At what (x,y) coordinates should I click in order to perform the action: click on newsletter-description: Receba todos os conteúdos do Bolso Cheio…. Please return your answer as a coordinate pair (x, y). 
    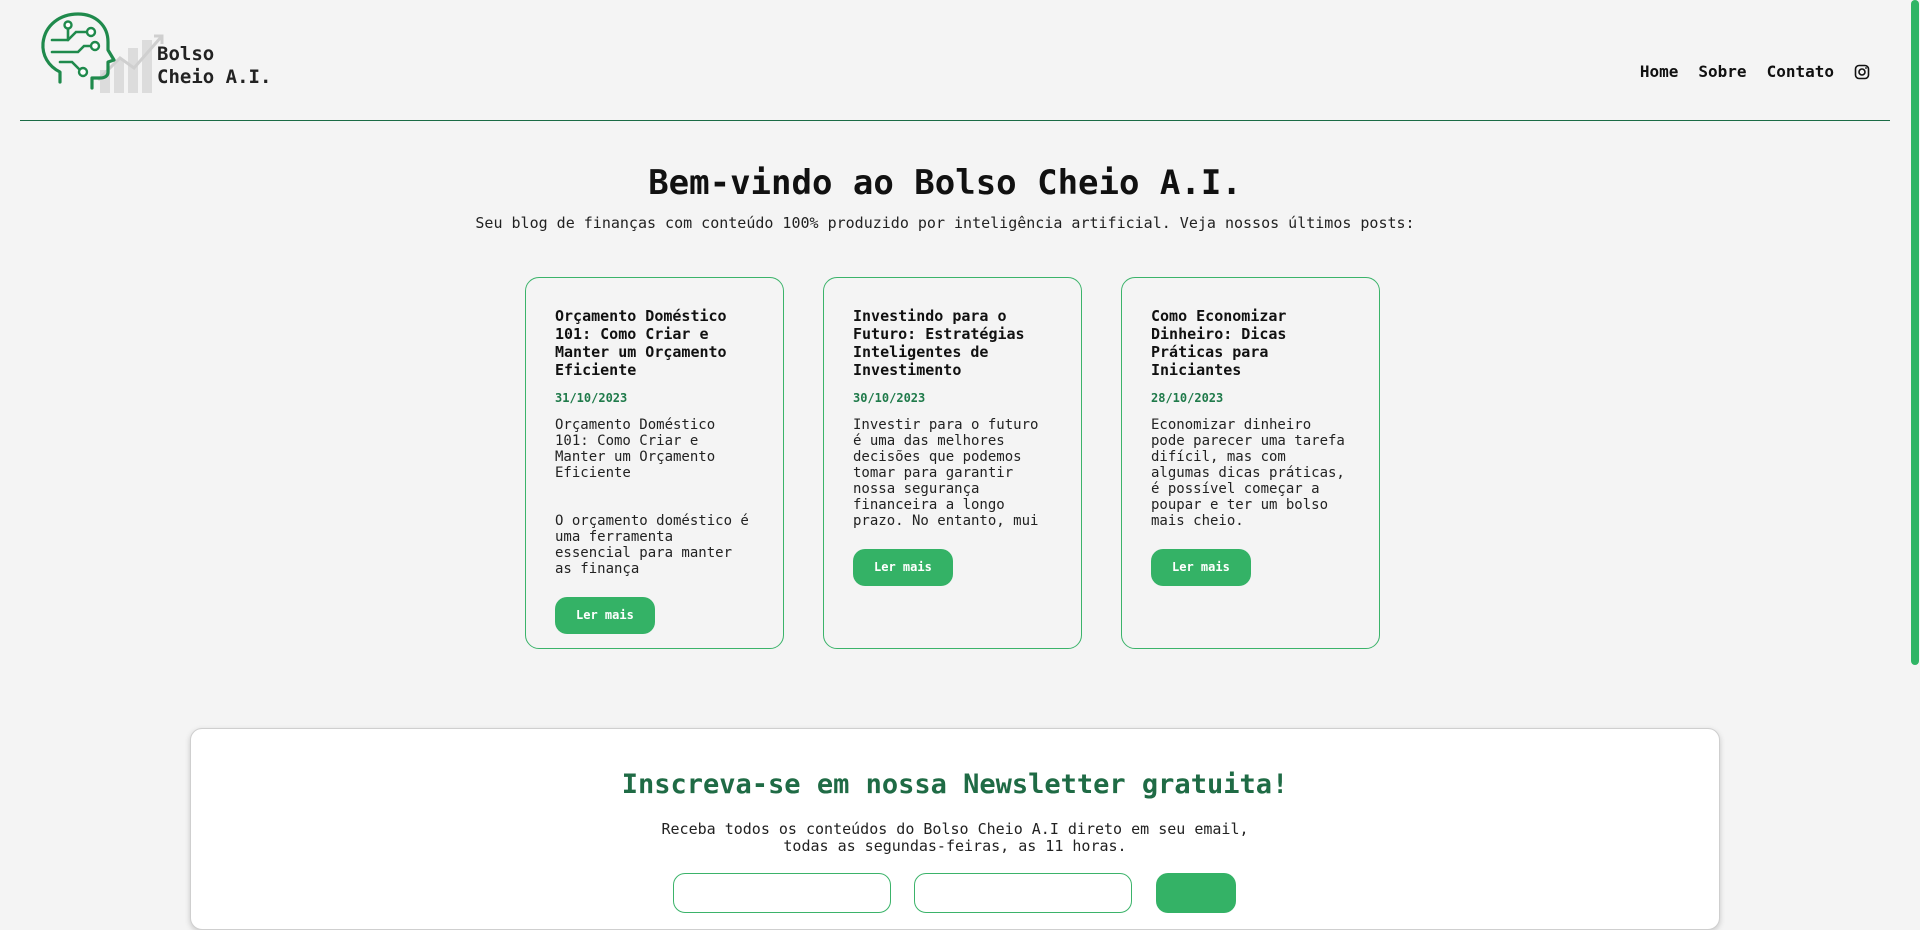
    Looking at the image, I should click on (955, 838).